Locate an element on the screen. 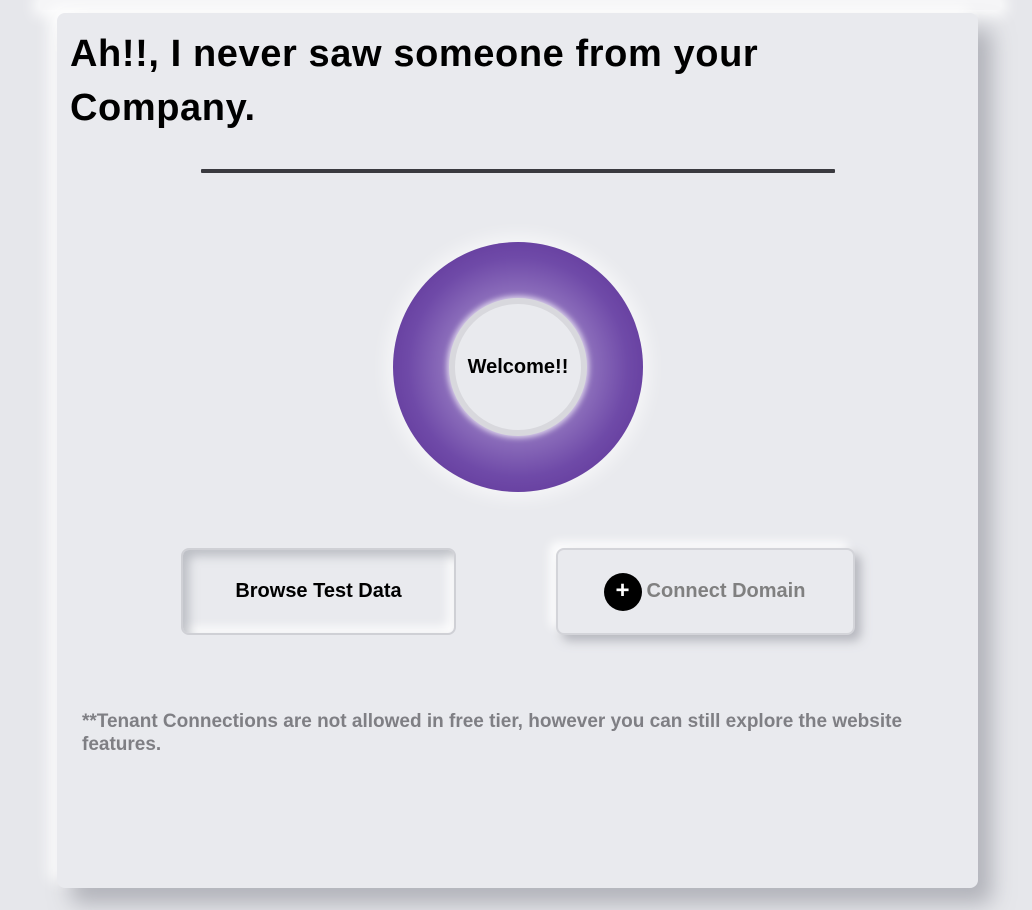  welcome-ring-center: Welcome!! is located at coordinates (518, 367).